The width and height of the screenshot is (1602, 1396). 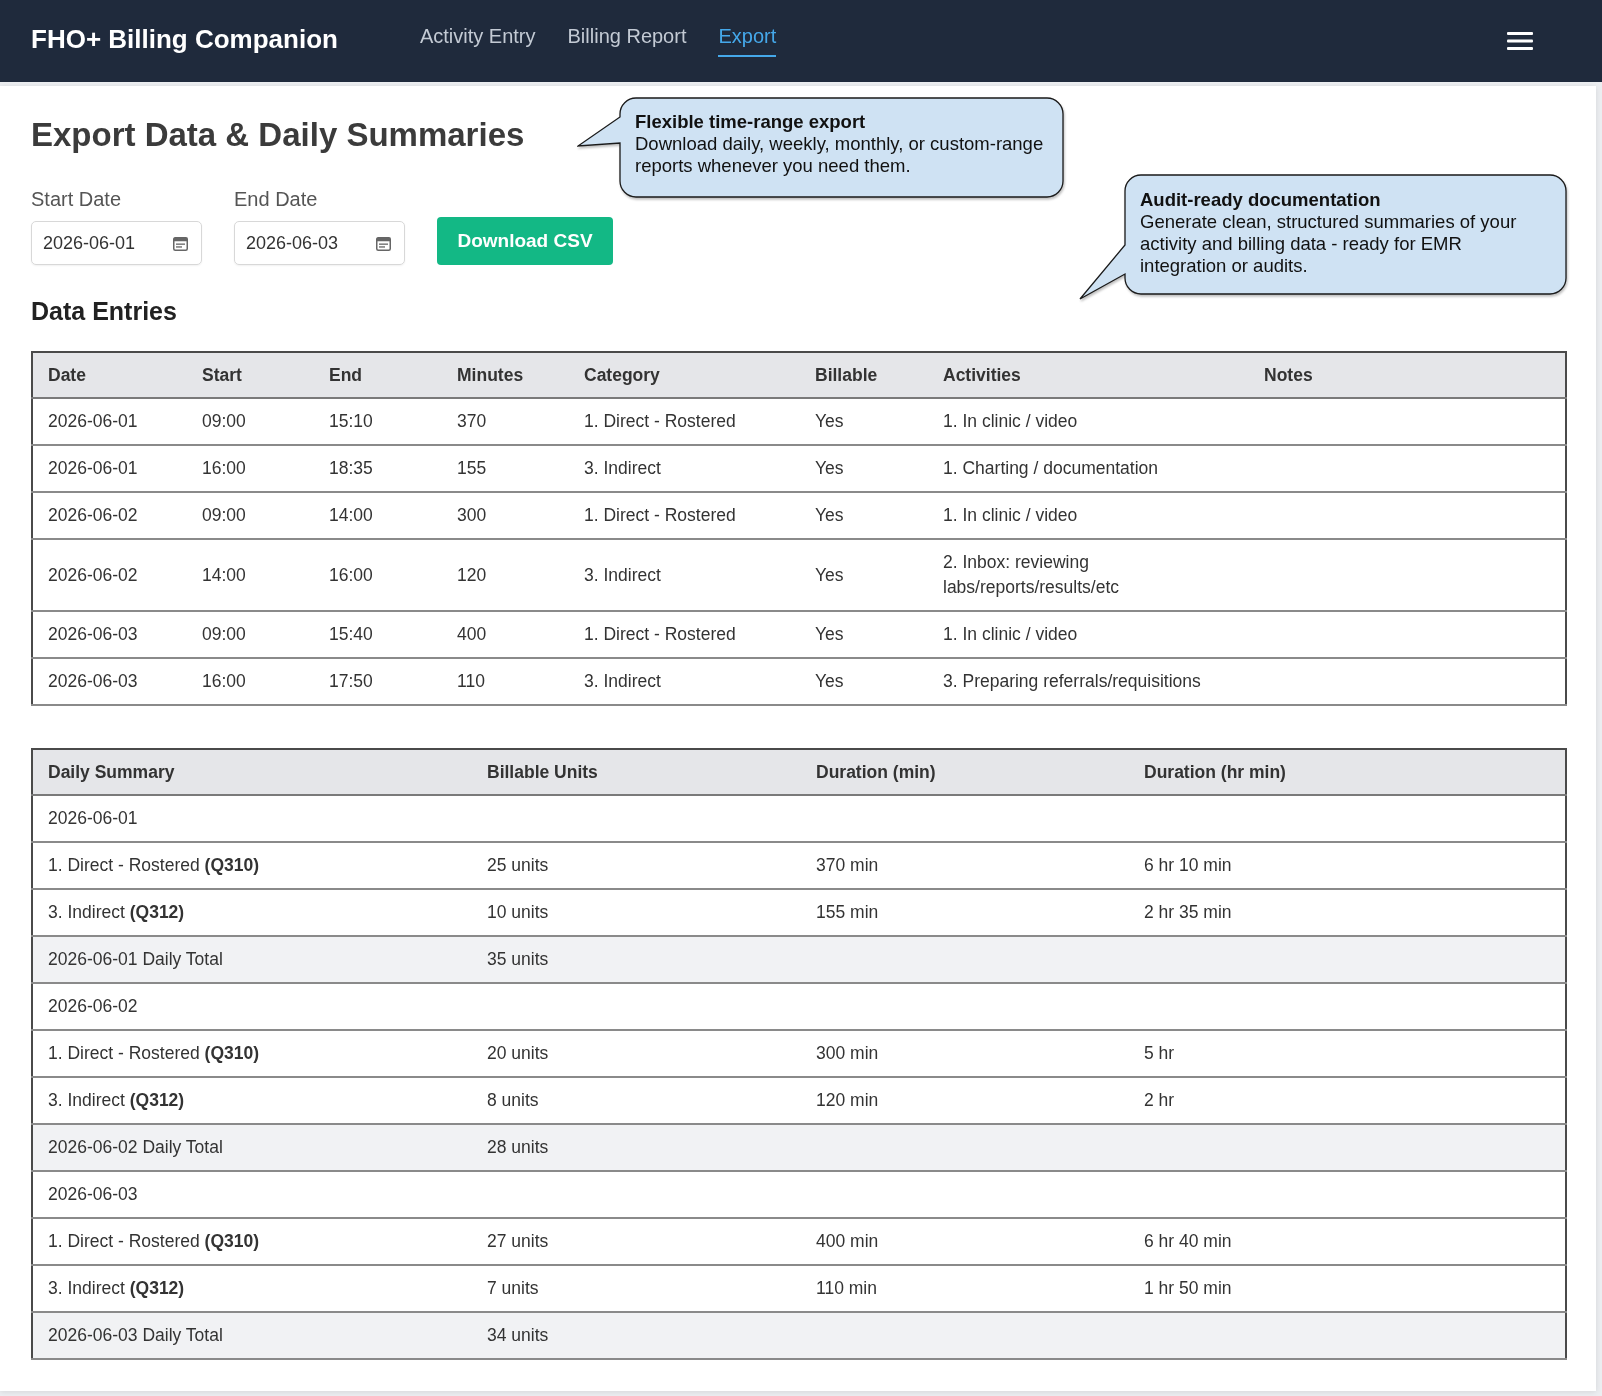 I want to click on field-label: Start Date, so click(x=77, y=199).